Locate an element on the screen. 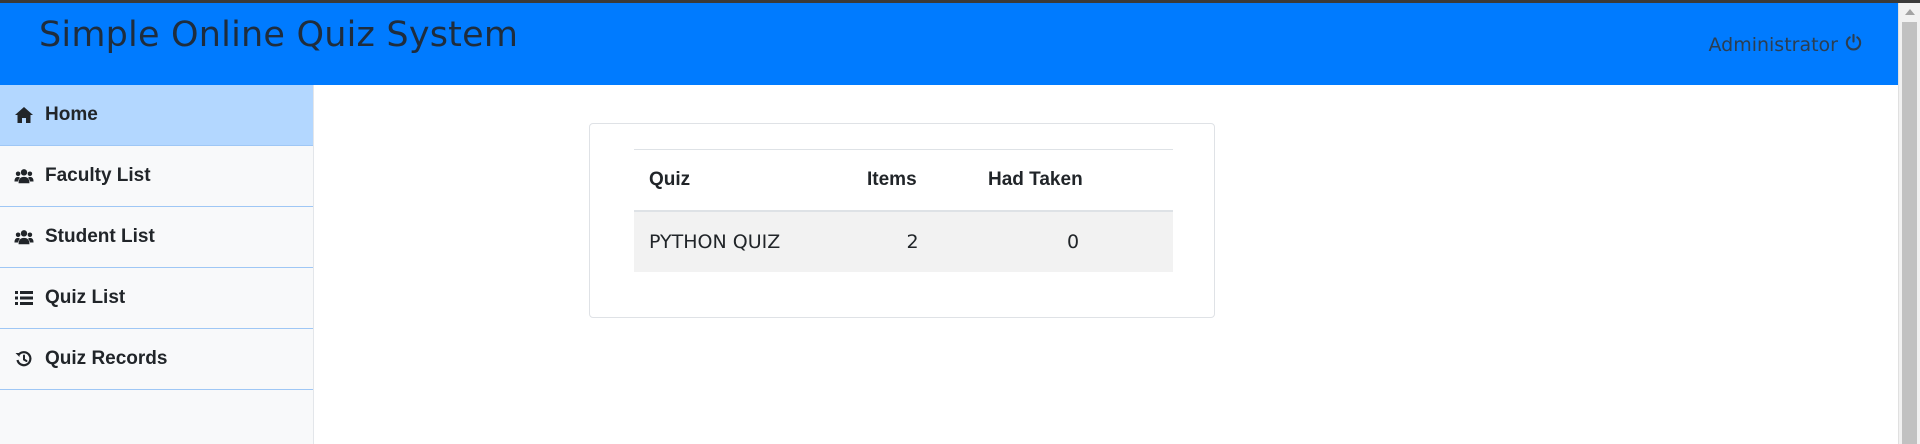 The width and height of the screenshot is (1920, 444). sidebar-item-label: Faculty List is located at coordinates (98, 175).